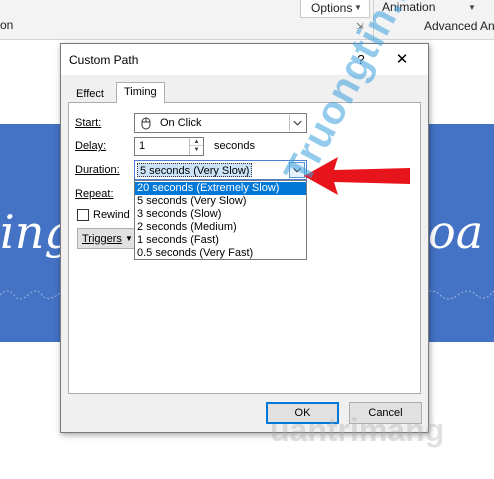 Image resolution: width=494 pixels, height=479 pixels. What do you see at coordinates (402, 60) in the screenshot?
I see `close-button: ✕` at bounding box center [402, 60].